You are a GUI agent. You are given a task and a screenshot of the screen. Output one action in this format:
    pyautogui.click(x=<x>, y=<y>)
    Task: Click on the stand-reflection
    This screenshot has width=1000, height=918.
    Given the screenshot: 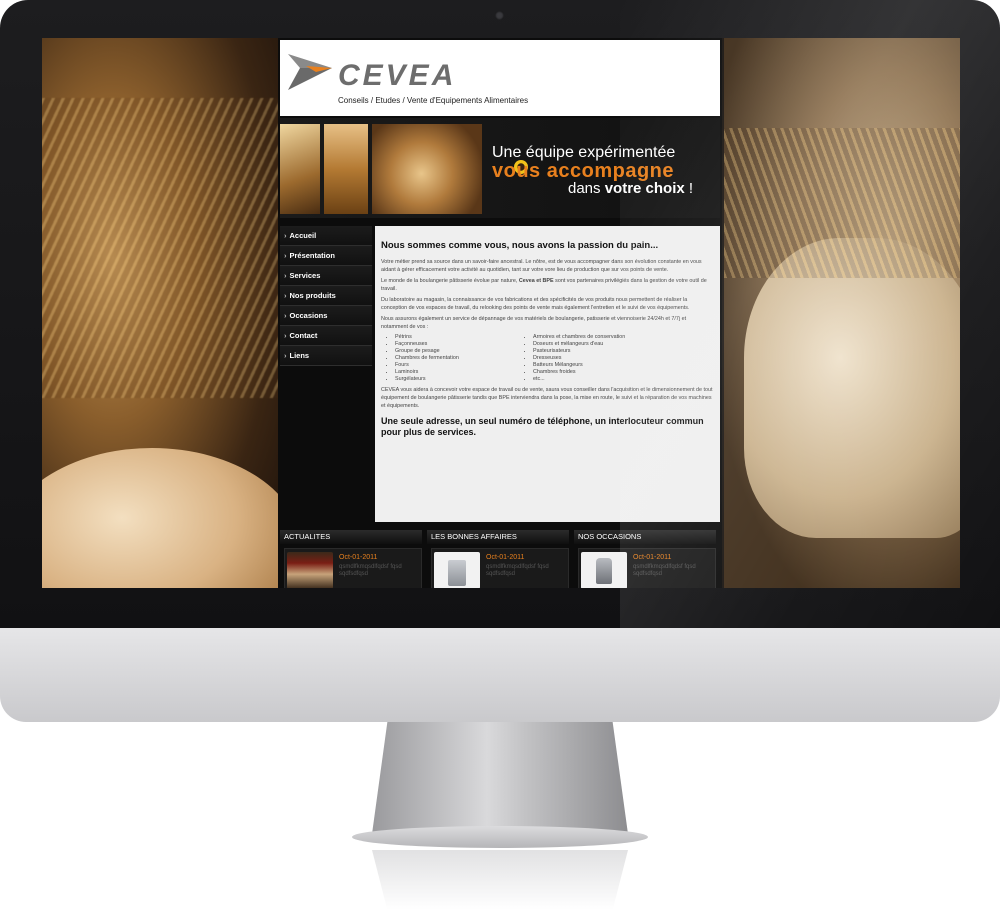 What is the action you would take?
    pyautogui.click(x=500, y=880)
    